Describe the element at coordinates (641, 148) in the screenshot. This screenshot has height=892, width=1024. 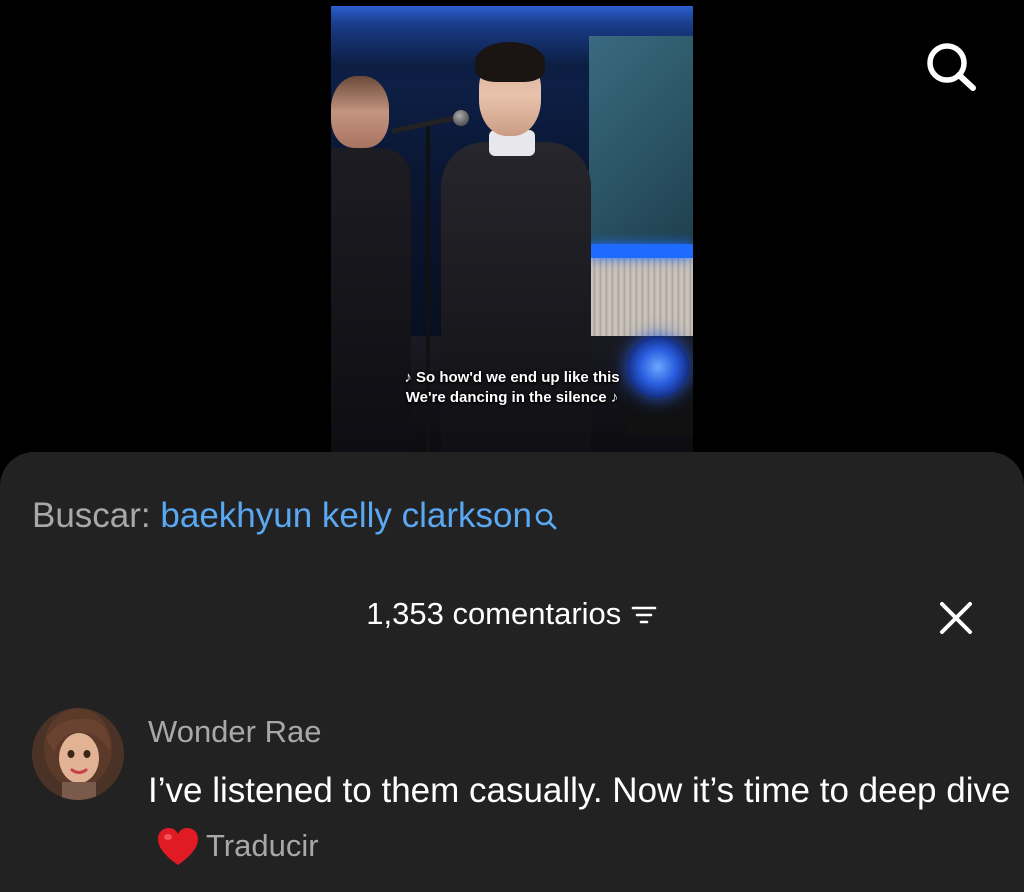
I see `background-screen` at that location.